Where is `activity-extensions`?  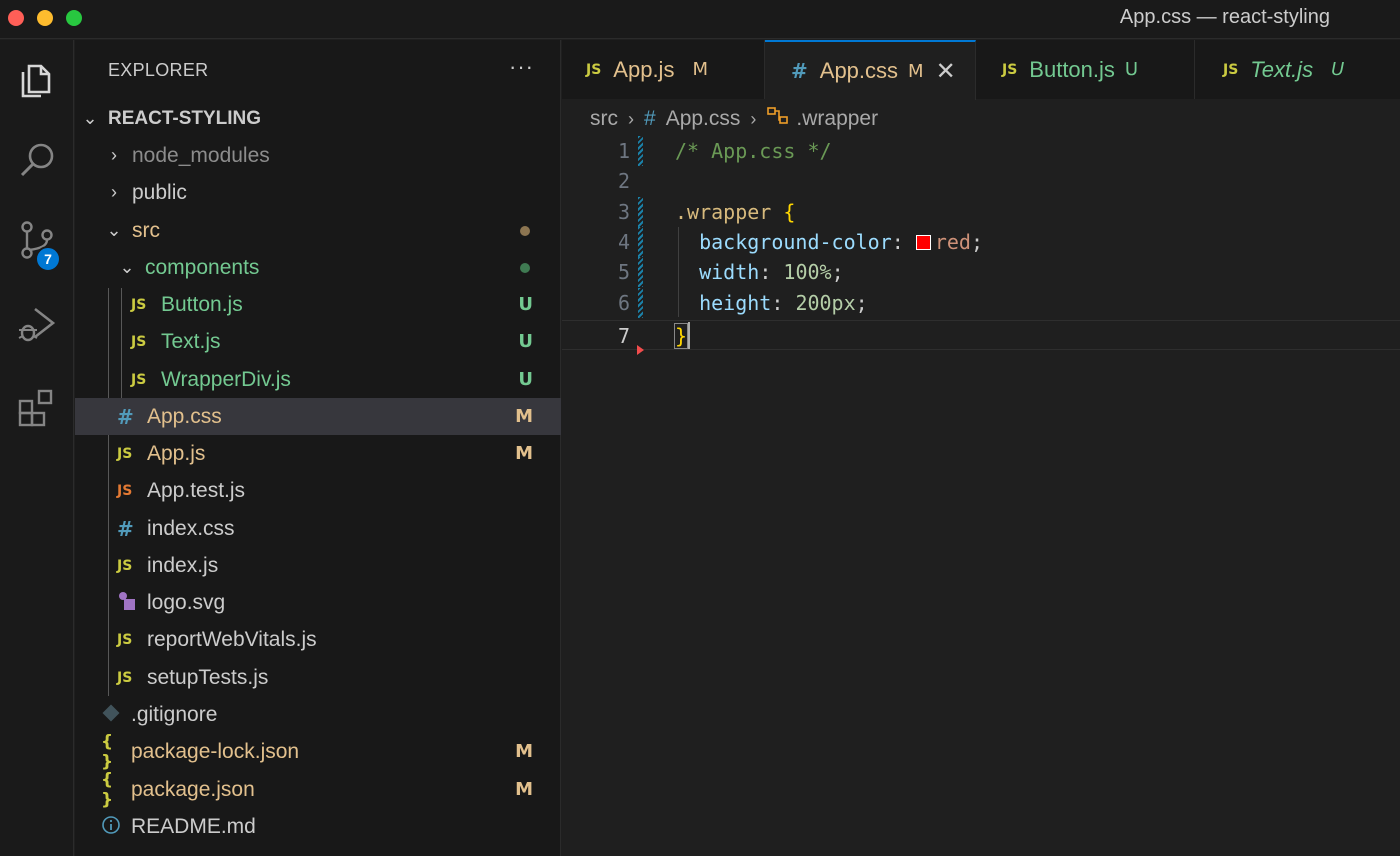 activity-extensions is located at coordinates (37, 407).